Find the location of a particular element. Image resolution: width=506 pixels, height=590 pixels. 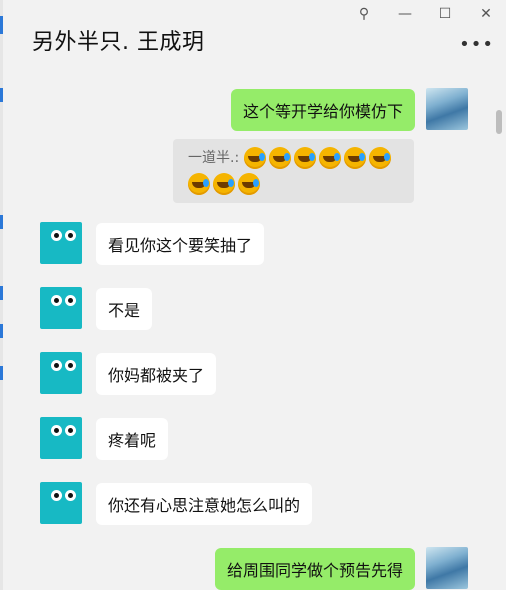

quoted-message: 一道半.: is located at coordinates (293, 171).